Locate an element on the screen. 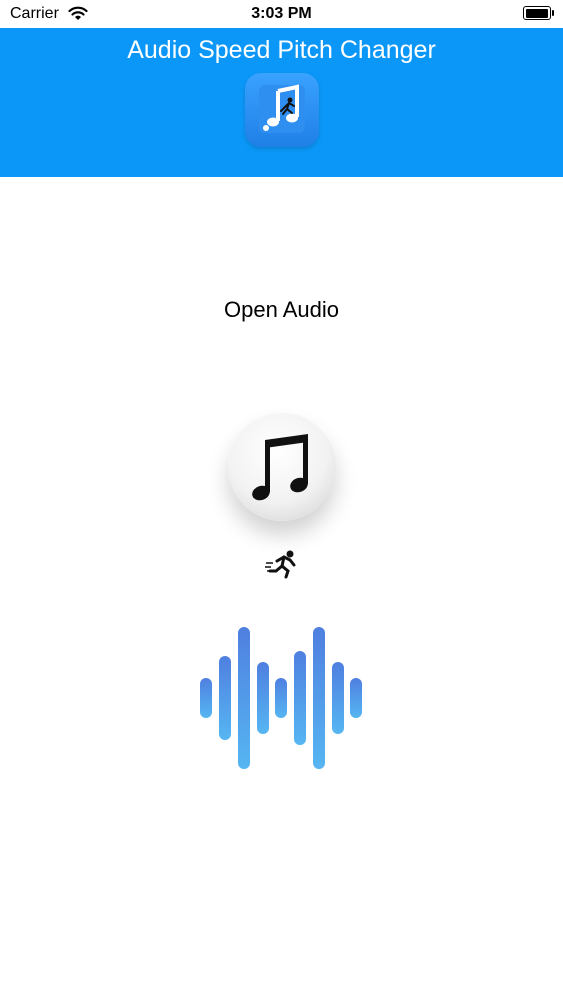  status-bar: Carrier 3:03 PM is located at coordinates (281, 14).